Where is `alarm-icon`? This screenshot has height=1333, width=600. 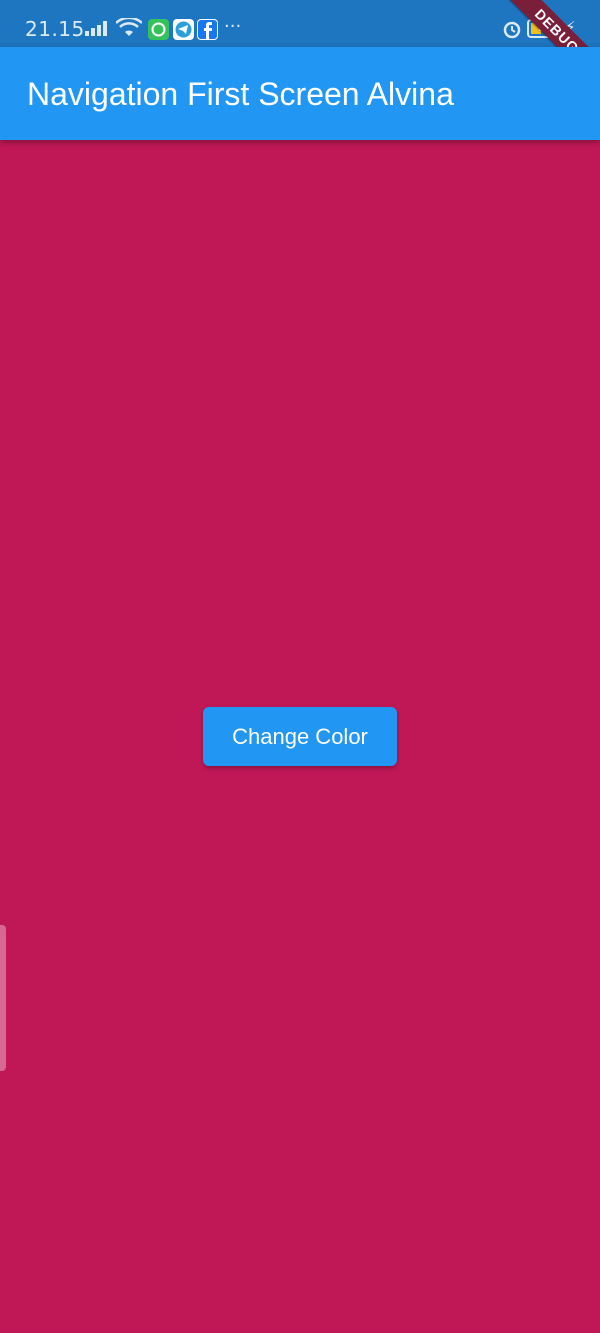 alarm-icon is located at coordinates (512, 31).